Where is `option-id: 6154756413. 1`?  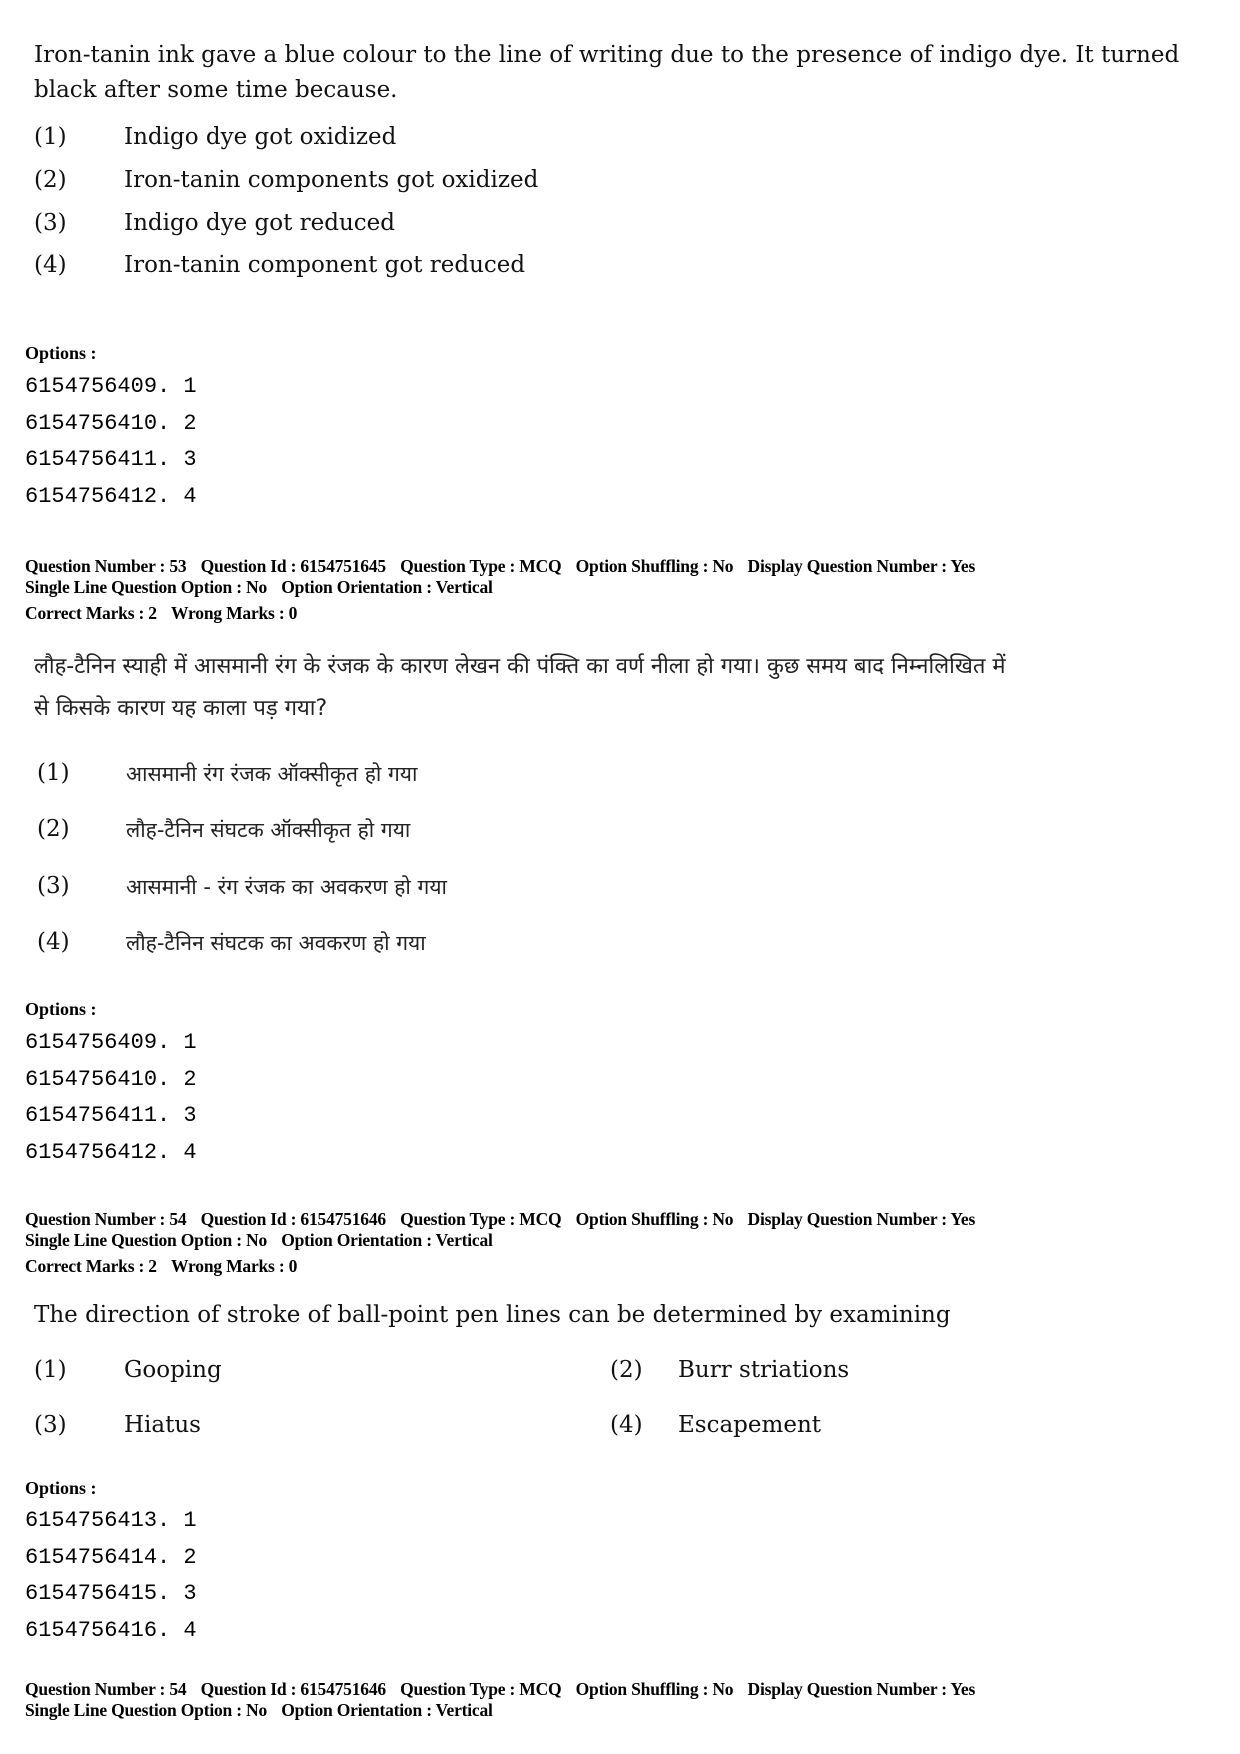 option-id: 6154756413. 1 is located at coordinates (111, 1520).